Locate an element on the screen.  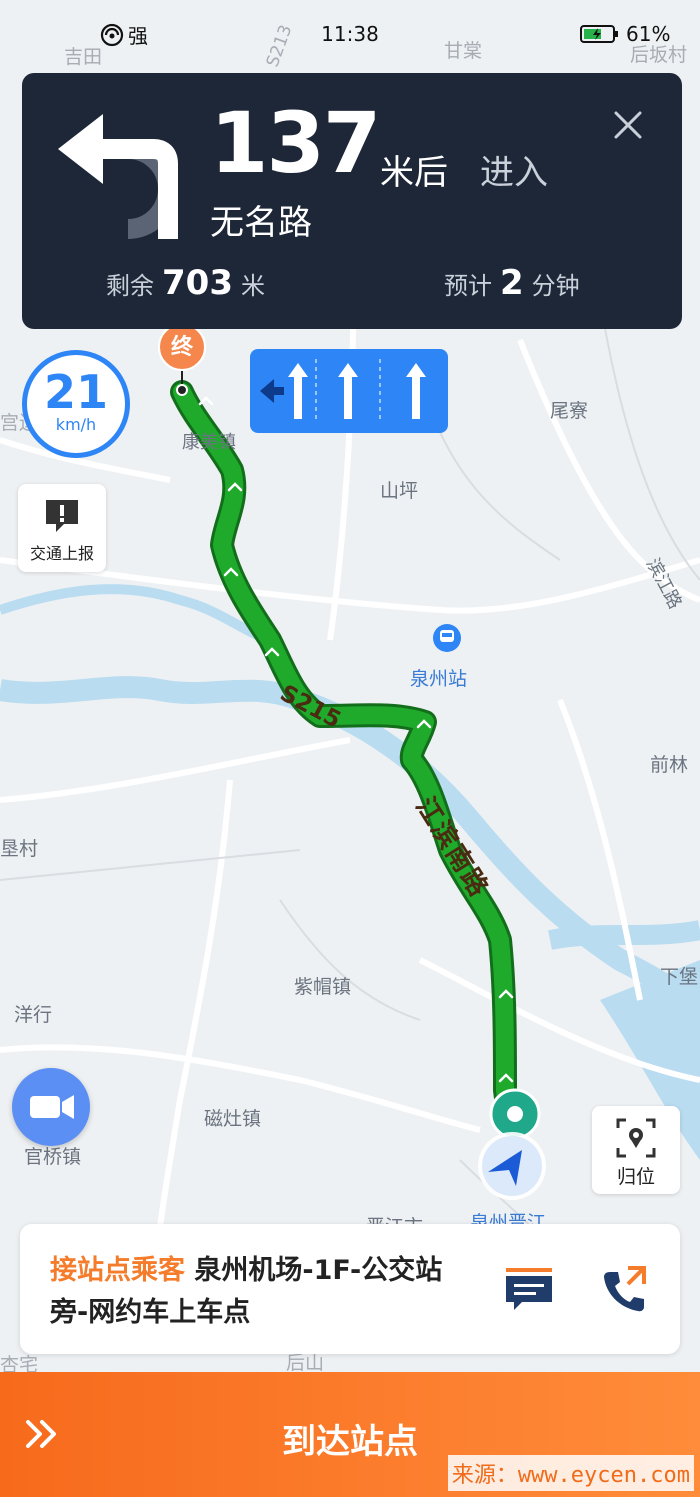
speed-unit: km/h is located at coordinates (76, 424).